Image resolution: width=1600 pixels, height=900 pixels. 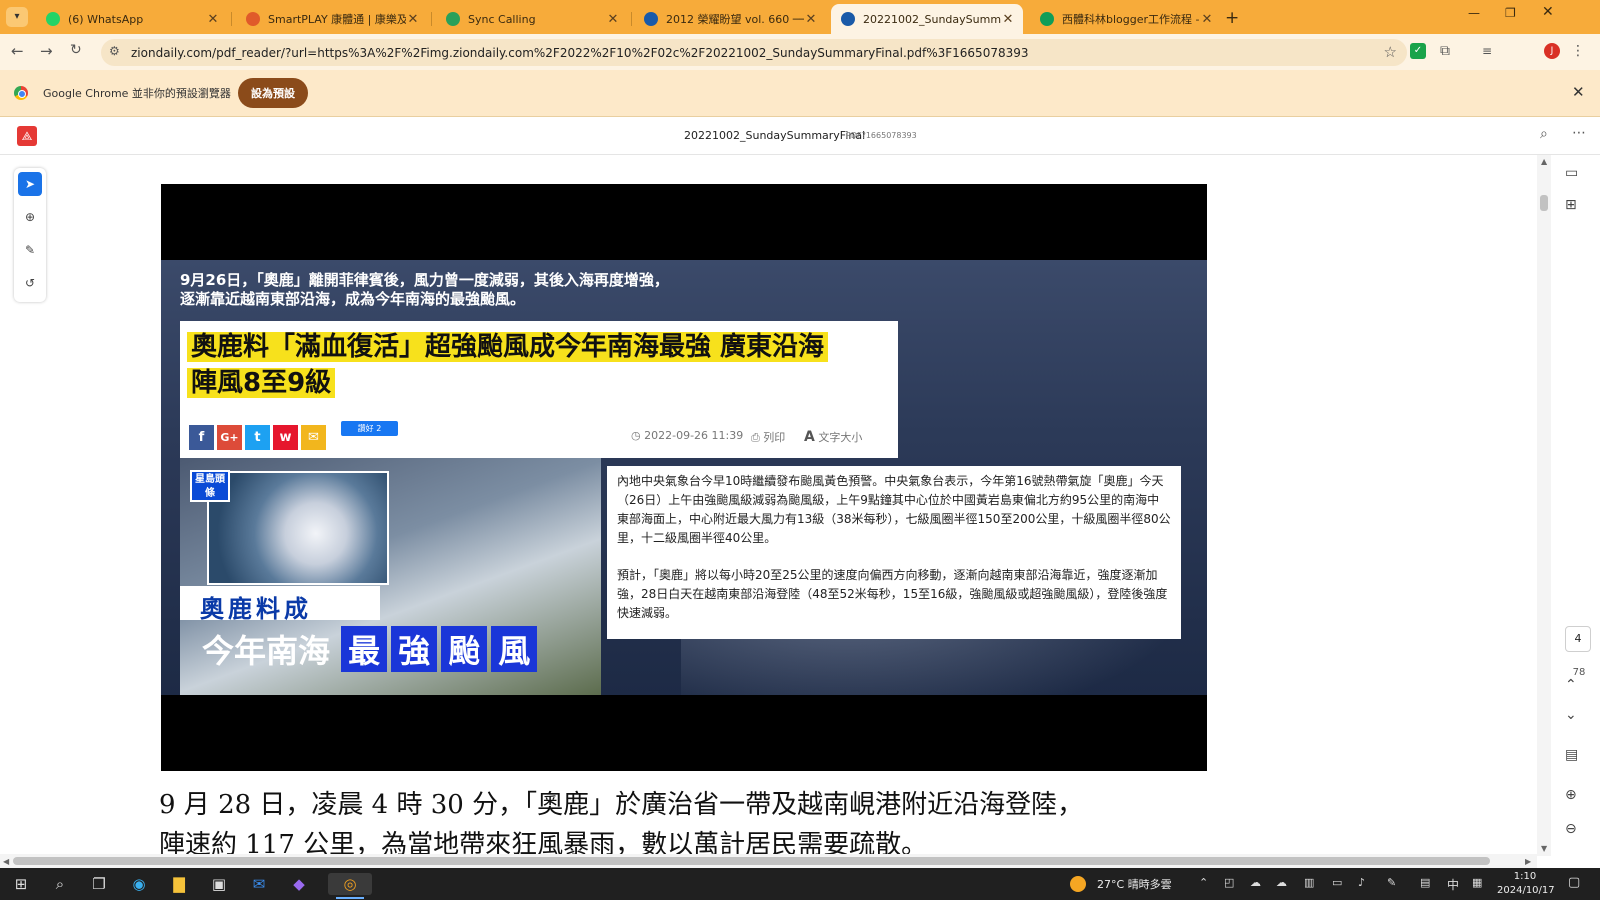 What do you see at coordinates (414, 649) in the screenshot?
I see `thumb-highlight-char: 強` at bounding box center [414, 649].